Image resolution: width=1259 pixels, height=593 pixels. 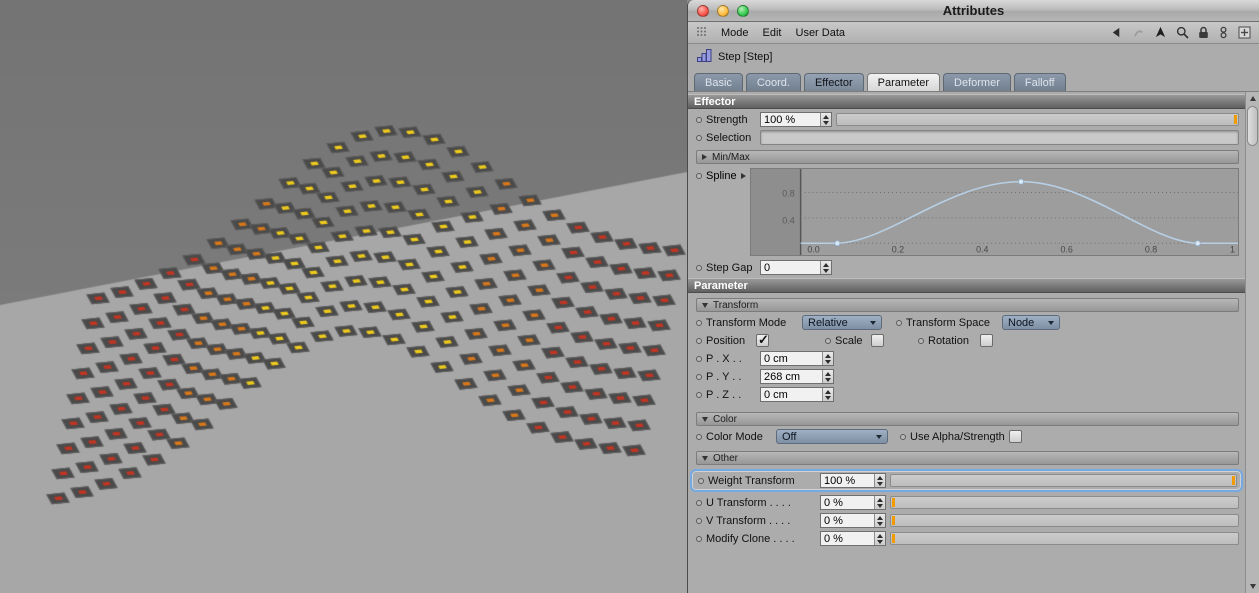 I want to click on panel-grid-icon, so click(x=701, y=33).